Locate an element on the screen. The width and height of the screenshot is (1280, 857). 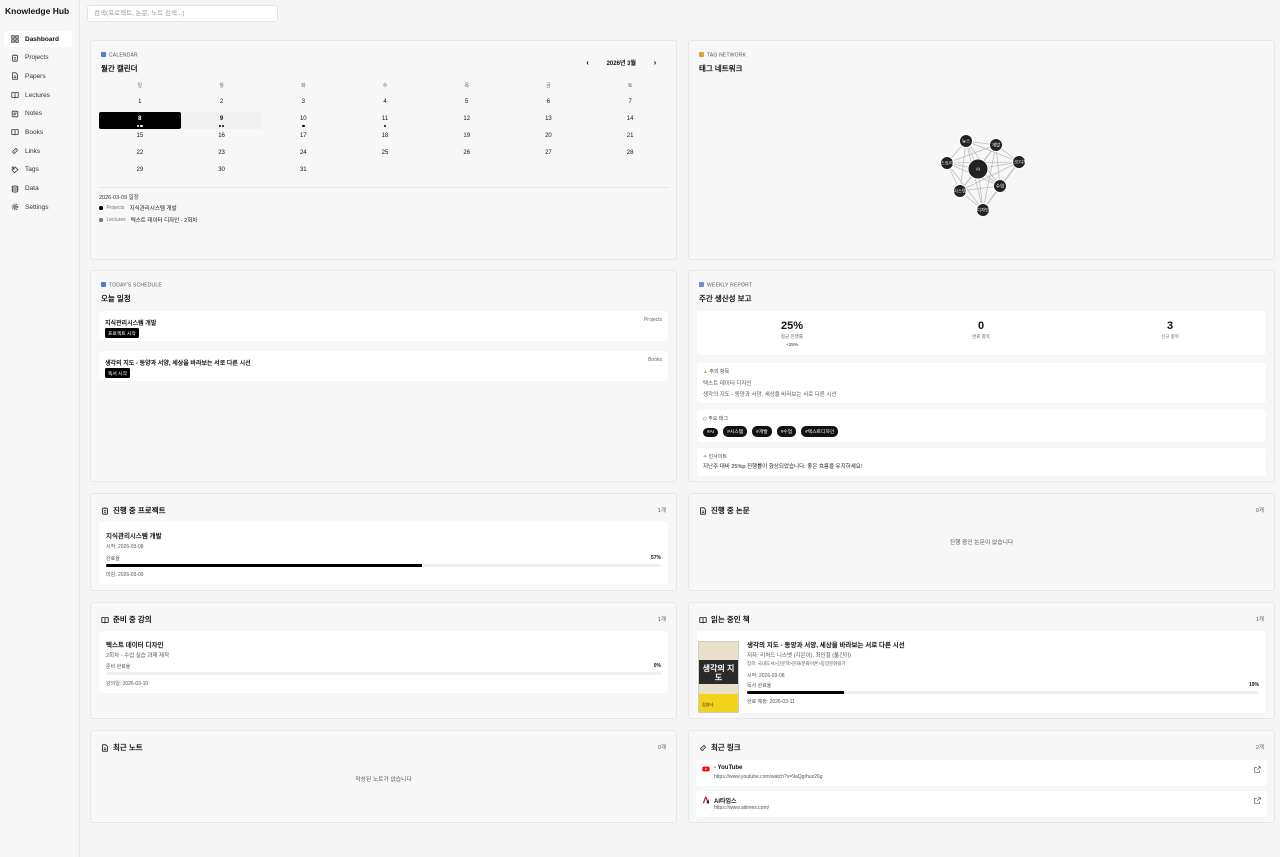
lectures-title: 준비 중 강의 is located at coordinates (126, 619).